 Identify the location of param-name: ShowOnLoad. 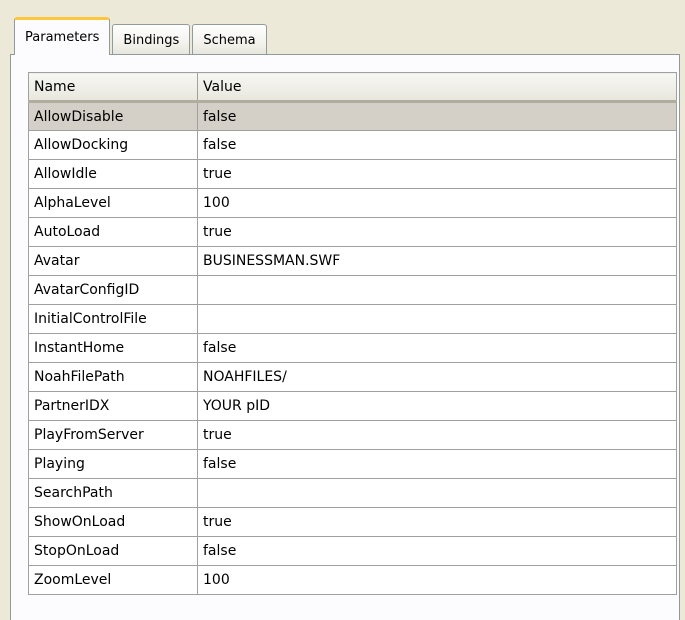
(113, 522).